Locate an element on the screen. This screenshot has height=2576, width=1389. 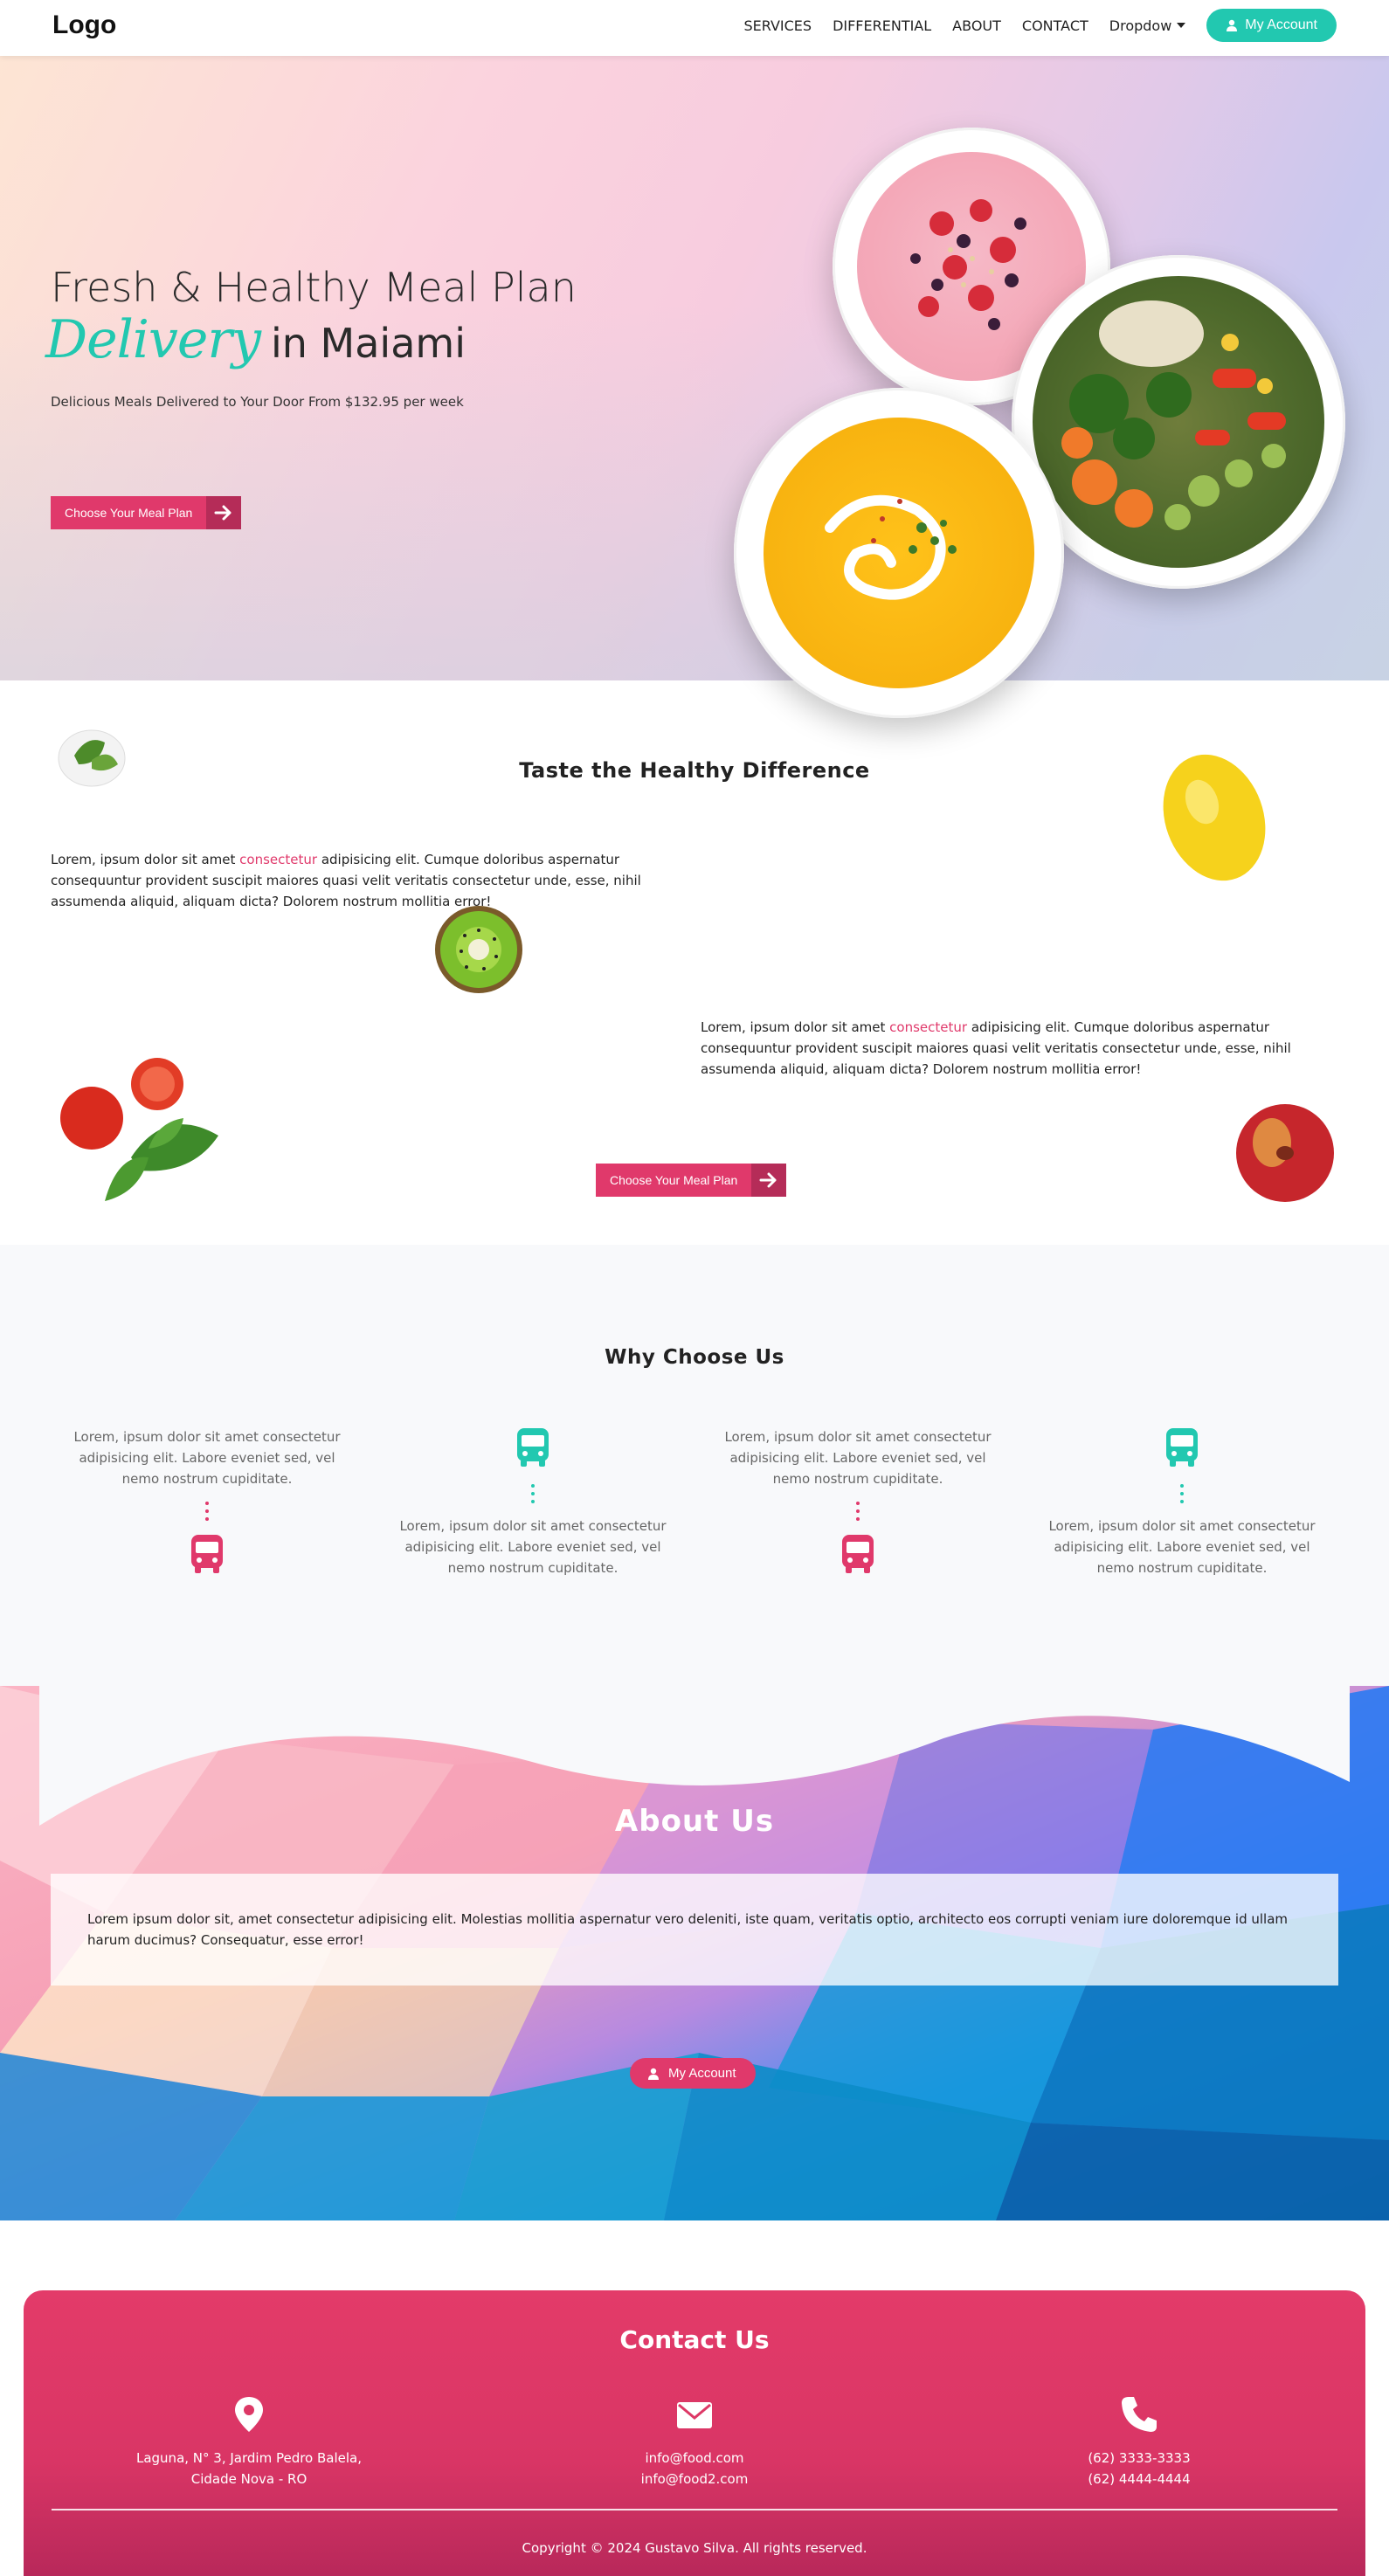
phone-icon is located at coordinates (1140, 2414).